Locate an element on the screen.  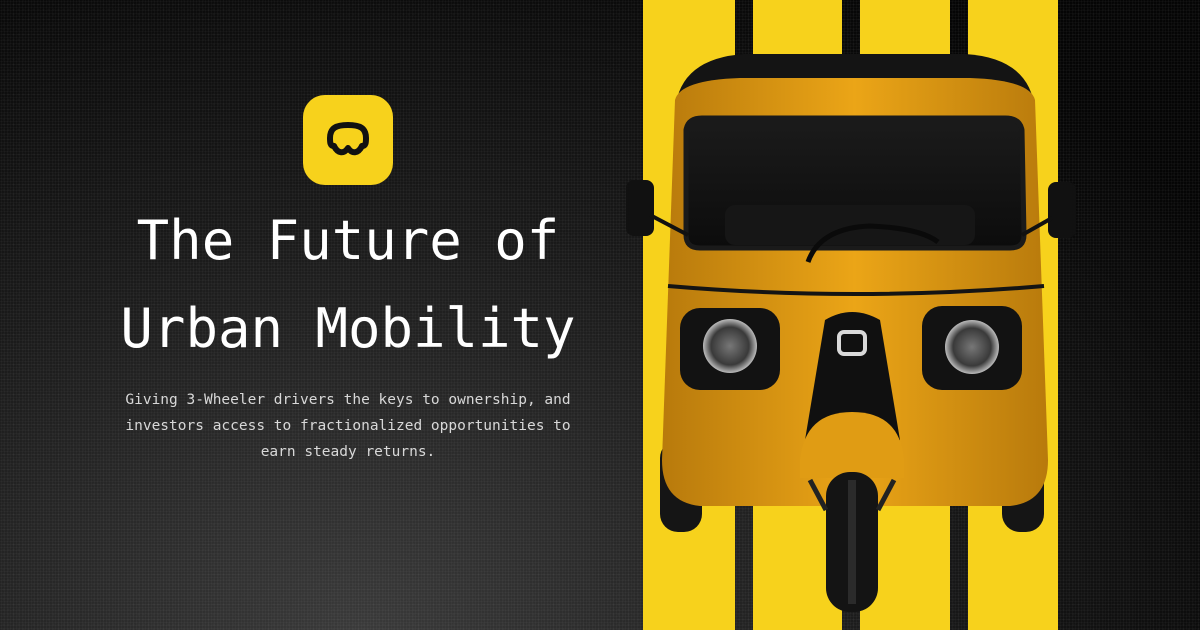
brand-logo-icon is located at coordinates (348, 140).